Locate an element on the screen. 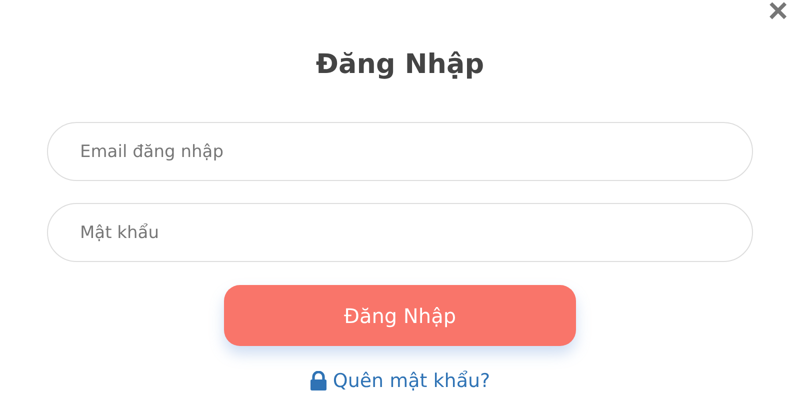 The height and width of the screenshot is (400, 800). login-button: Đăng Nhập is located at coordinates (400, 315).